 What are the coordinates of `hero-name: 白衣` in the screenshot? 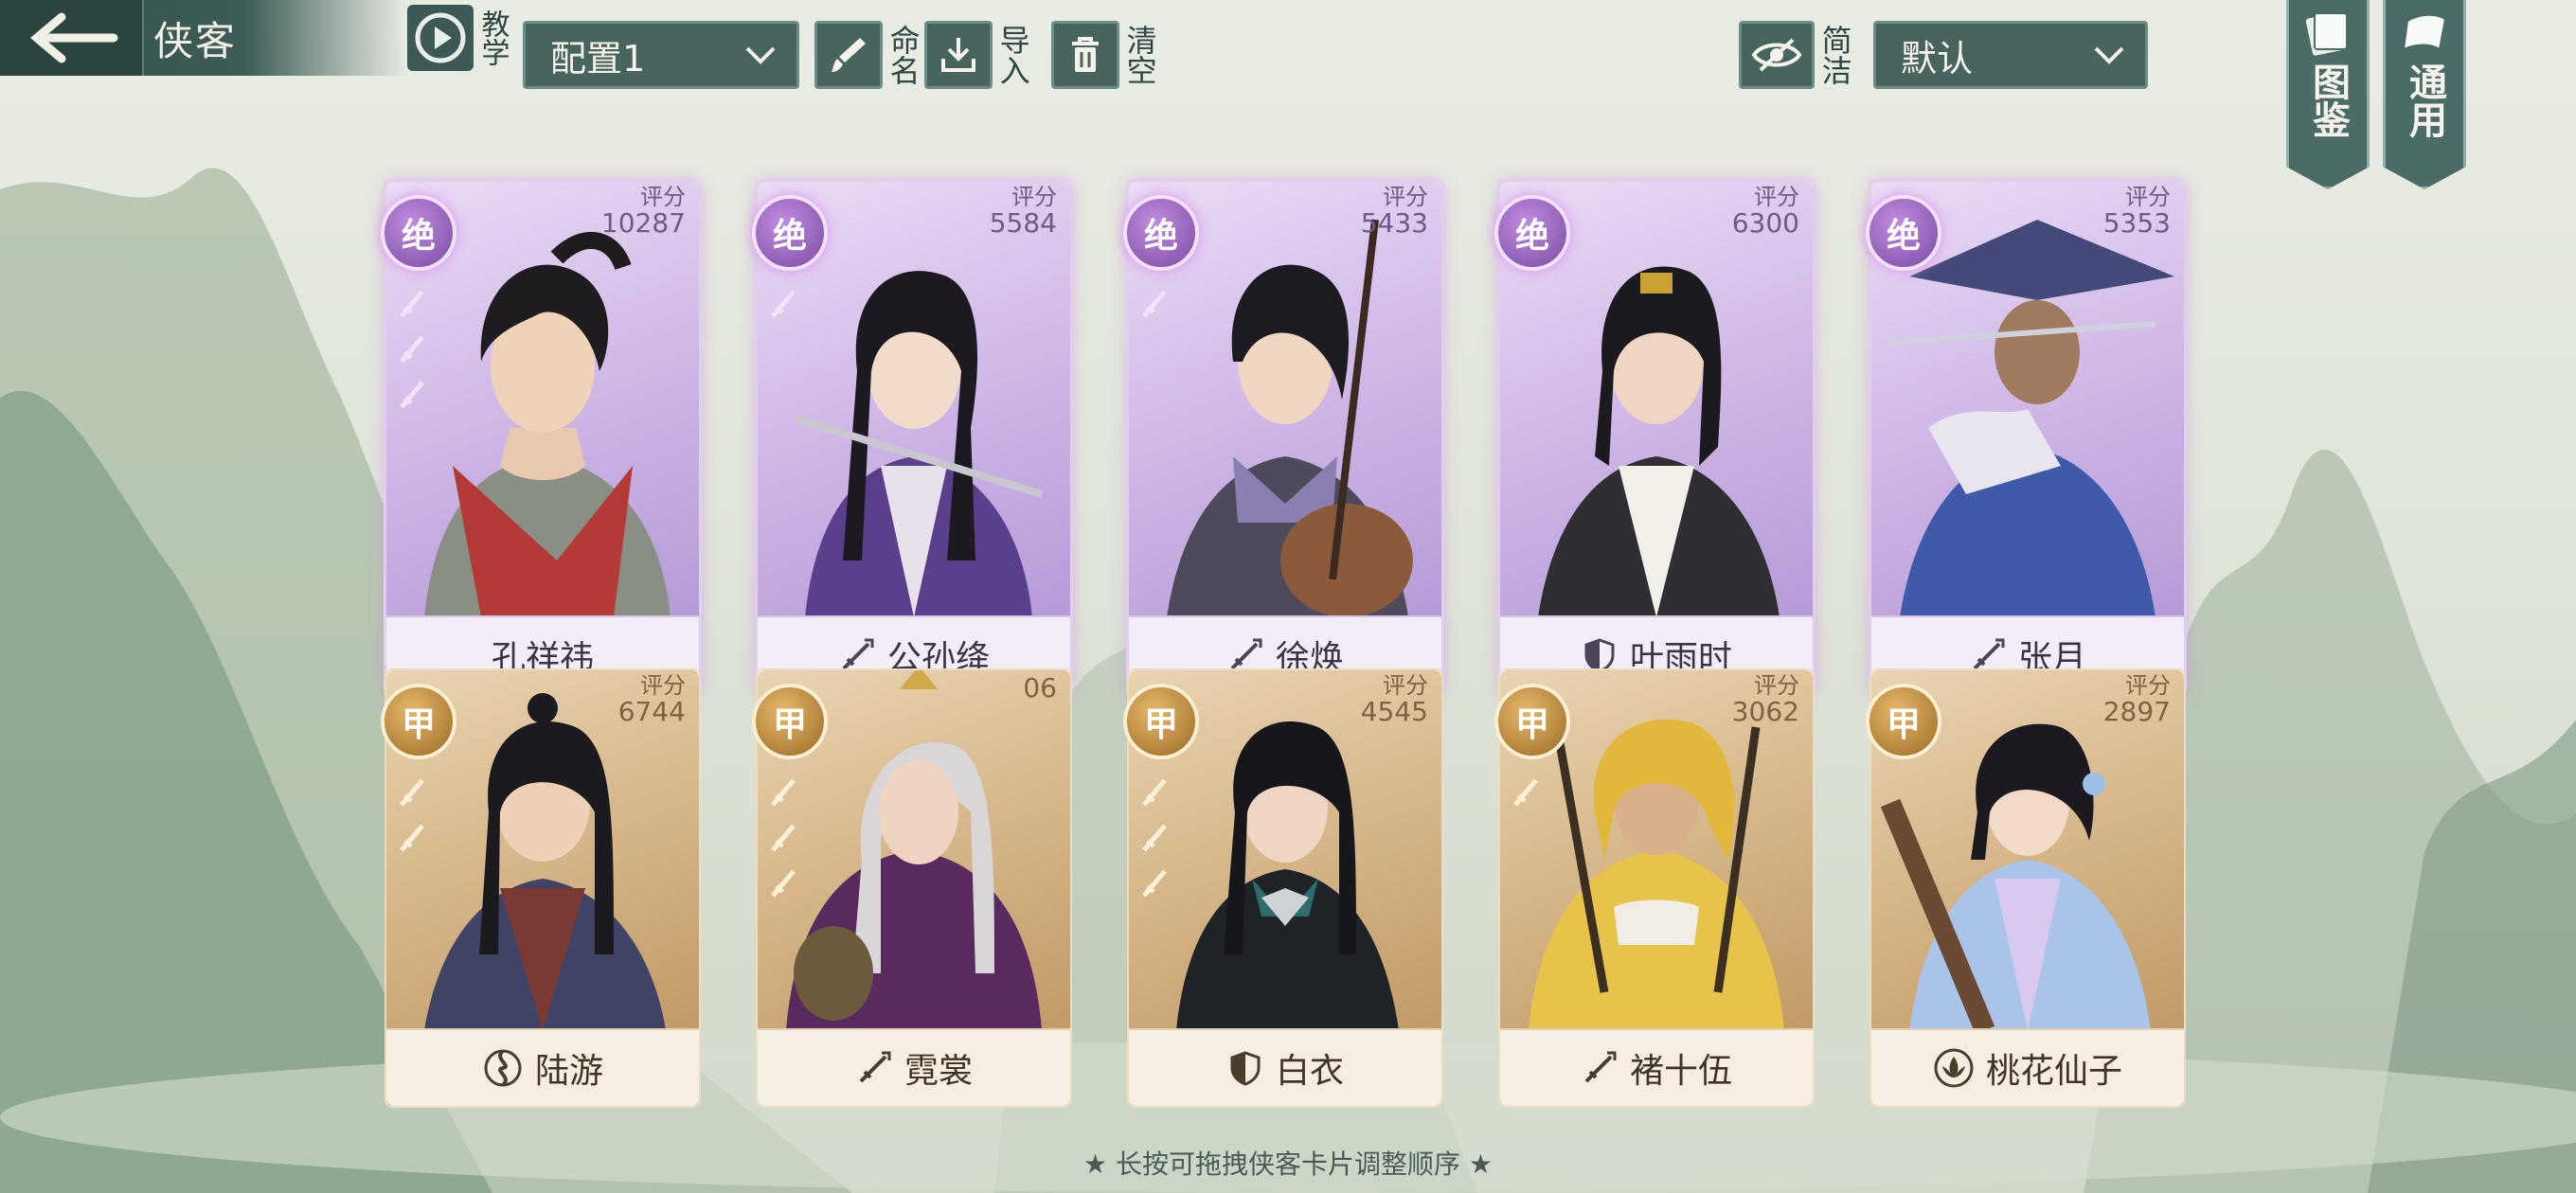 It's located at (1309, 1071).